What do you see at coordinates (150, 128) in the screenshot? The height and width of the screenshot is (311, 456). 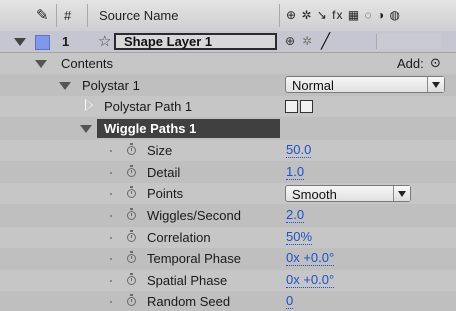 I see `wiggle-paths-label: Wiggle Paths 1` at bounding box center [150, 128].